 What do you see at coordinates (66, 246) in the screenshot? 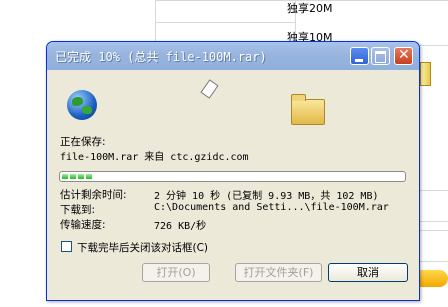
I see `close-on-complete-checkbox` at bounding box center [66, 246].